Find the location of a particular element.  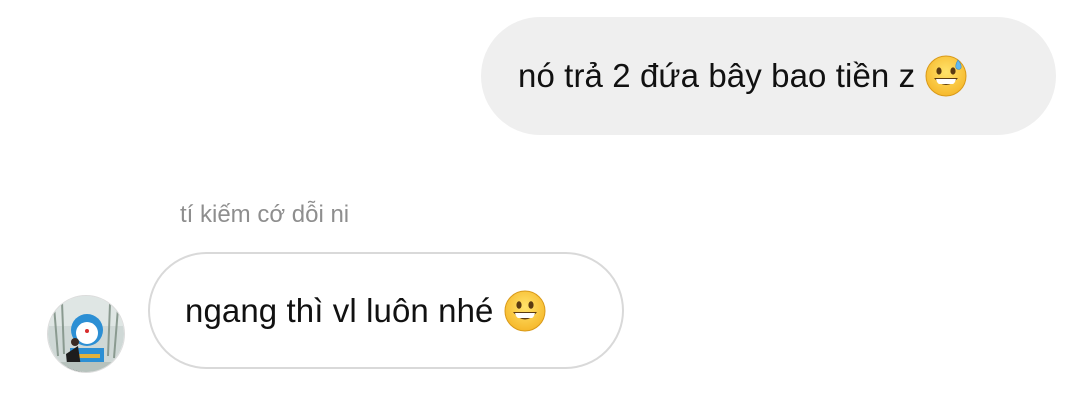

avatar is located at coordinates (86, 334).